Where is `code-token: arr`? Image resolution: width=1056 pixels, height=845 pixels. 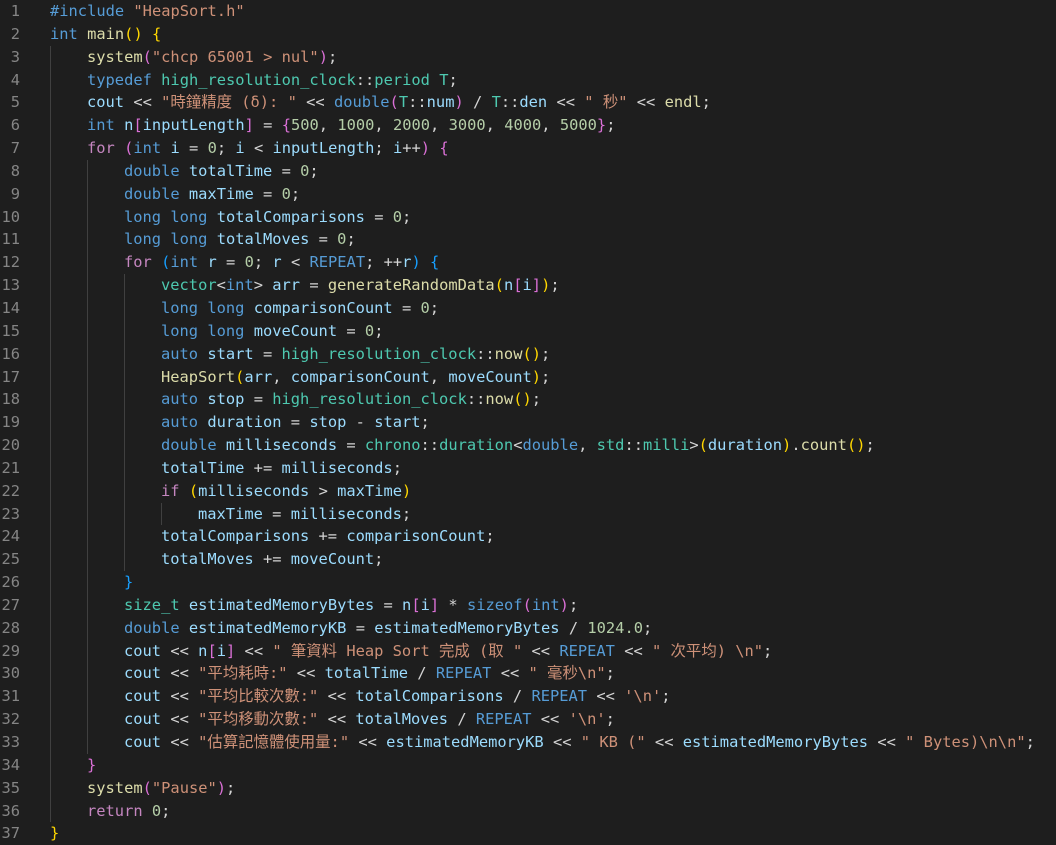 code-token: arr is located at coordinates (258, 376).